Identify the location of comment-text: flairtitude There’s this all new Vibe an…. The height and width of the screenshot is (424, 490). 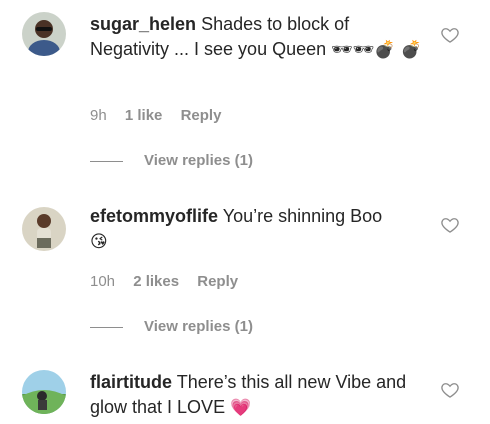
(260, 395).